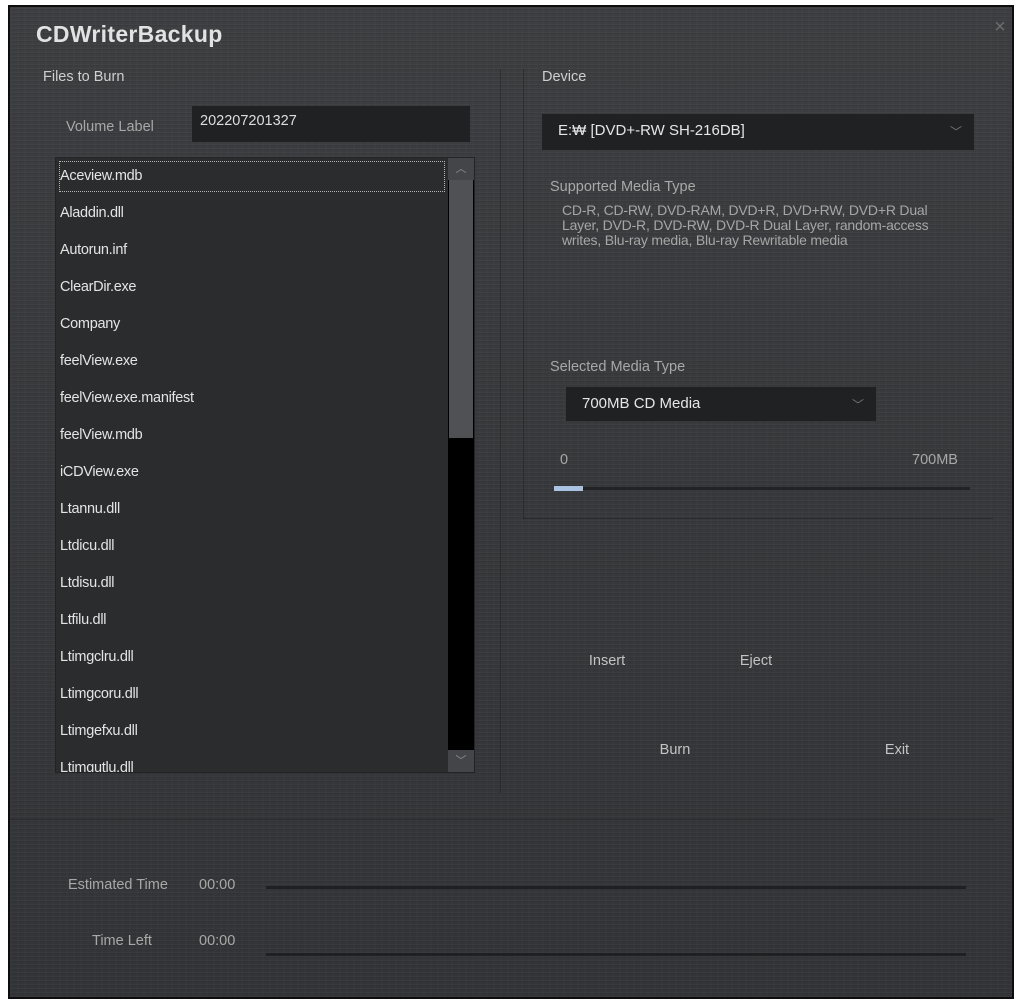 This screenshot has width=1016, height=1001. I want to click on file-list-item: Aceview.mdb, so click(252, 176).